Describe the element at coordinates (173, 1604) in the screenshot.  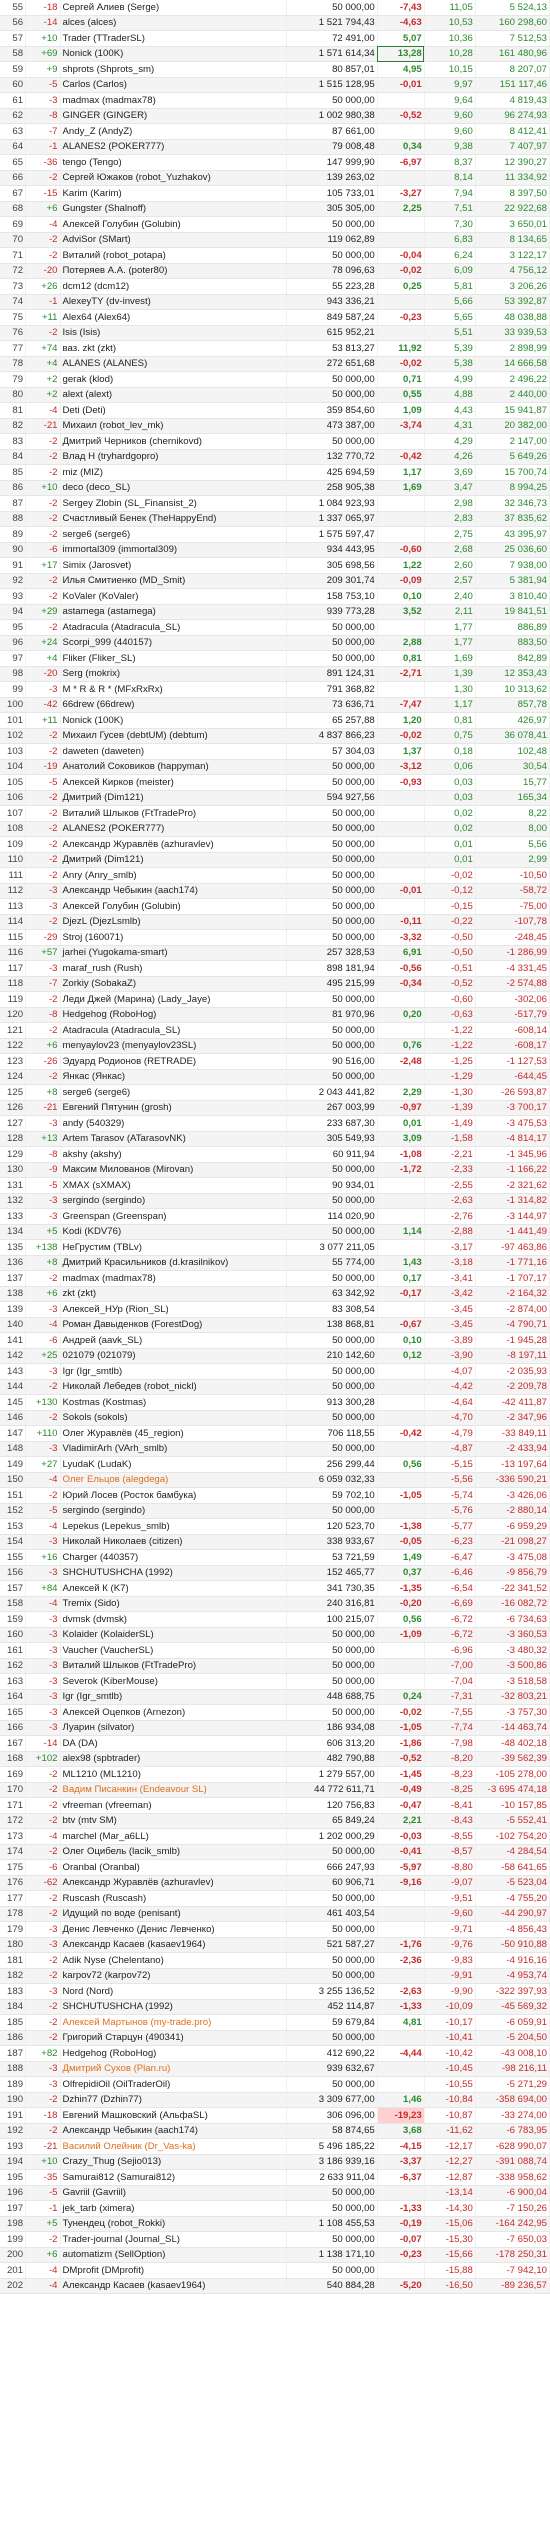
I see `participant-name-cell: Tremix (Sido)` at that location.